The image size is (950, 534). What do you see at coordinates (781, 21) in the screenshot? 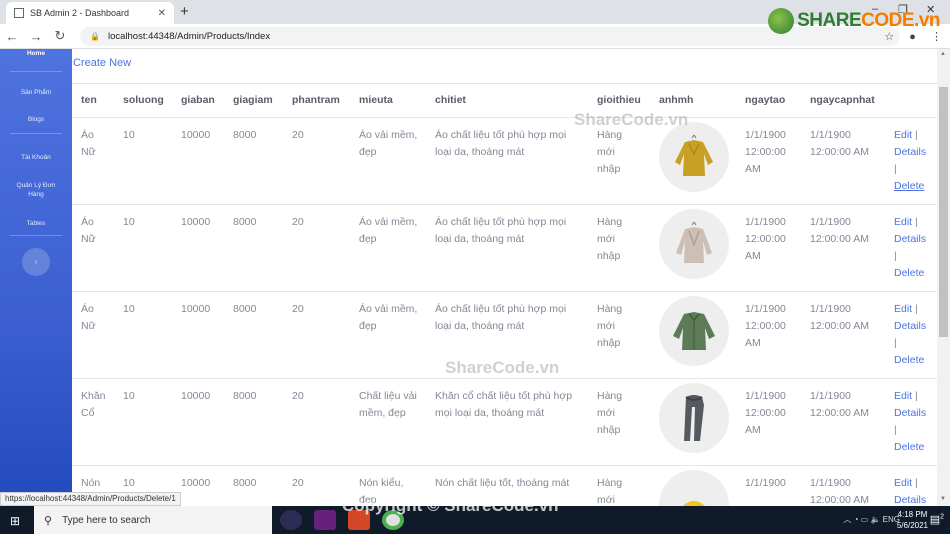
I see `logo-orb-icon` at bounding box center [781, 21].